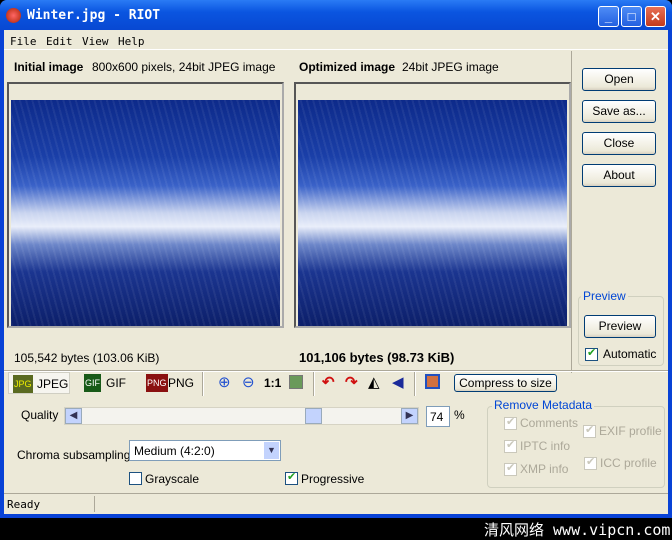 The height and width of the screenshot is (540, 672). I want to click on xmp-checkbox, so click(510, 468).